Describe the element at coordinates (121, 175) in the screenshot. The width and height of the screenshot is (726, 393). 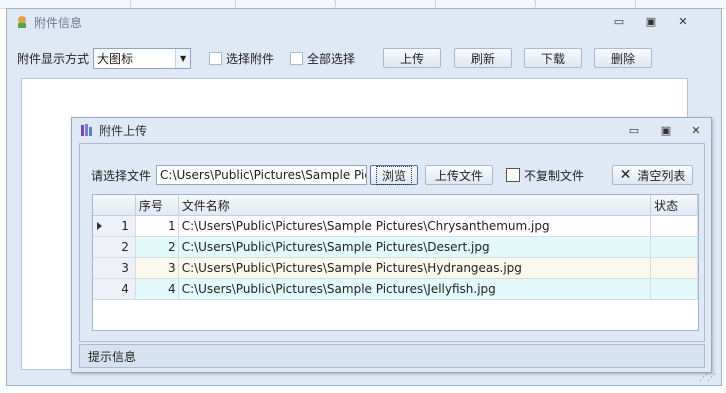
I see `select-file-label: 请选择文件` at that location.